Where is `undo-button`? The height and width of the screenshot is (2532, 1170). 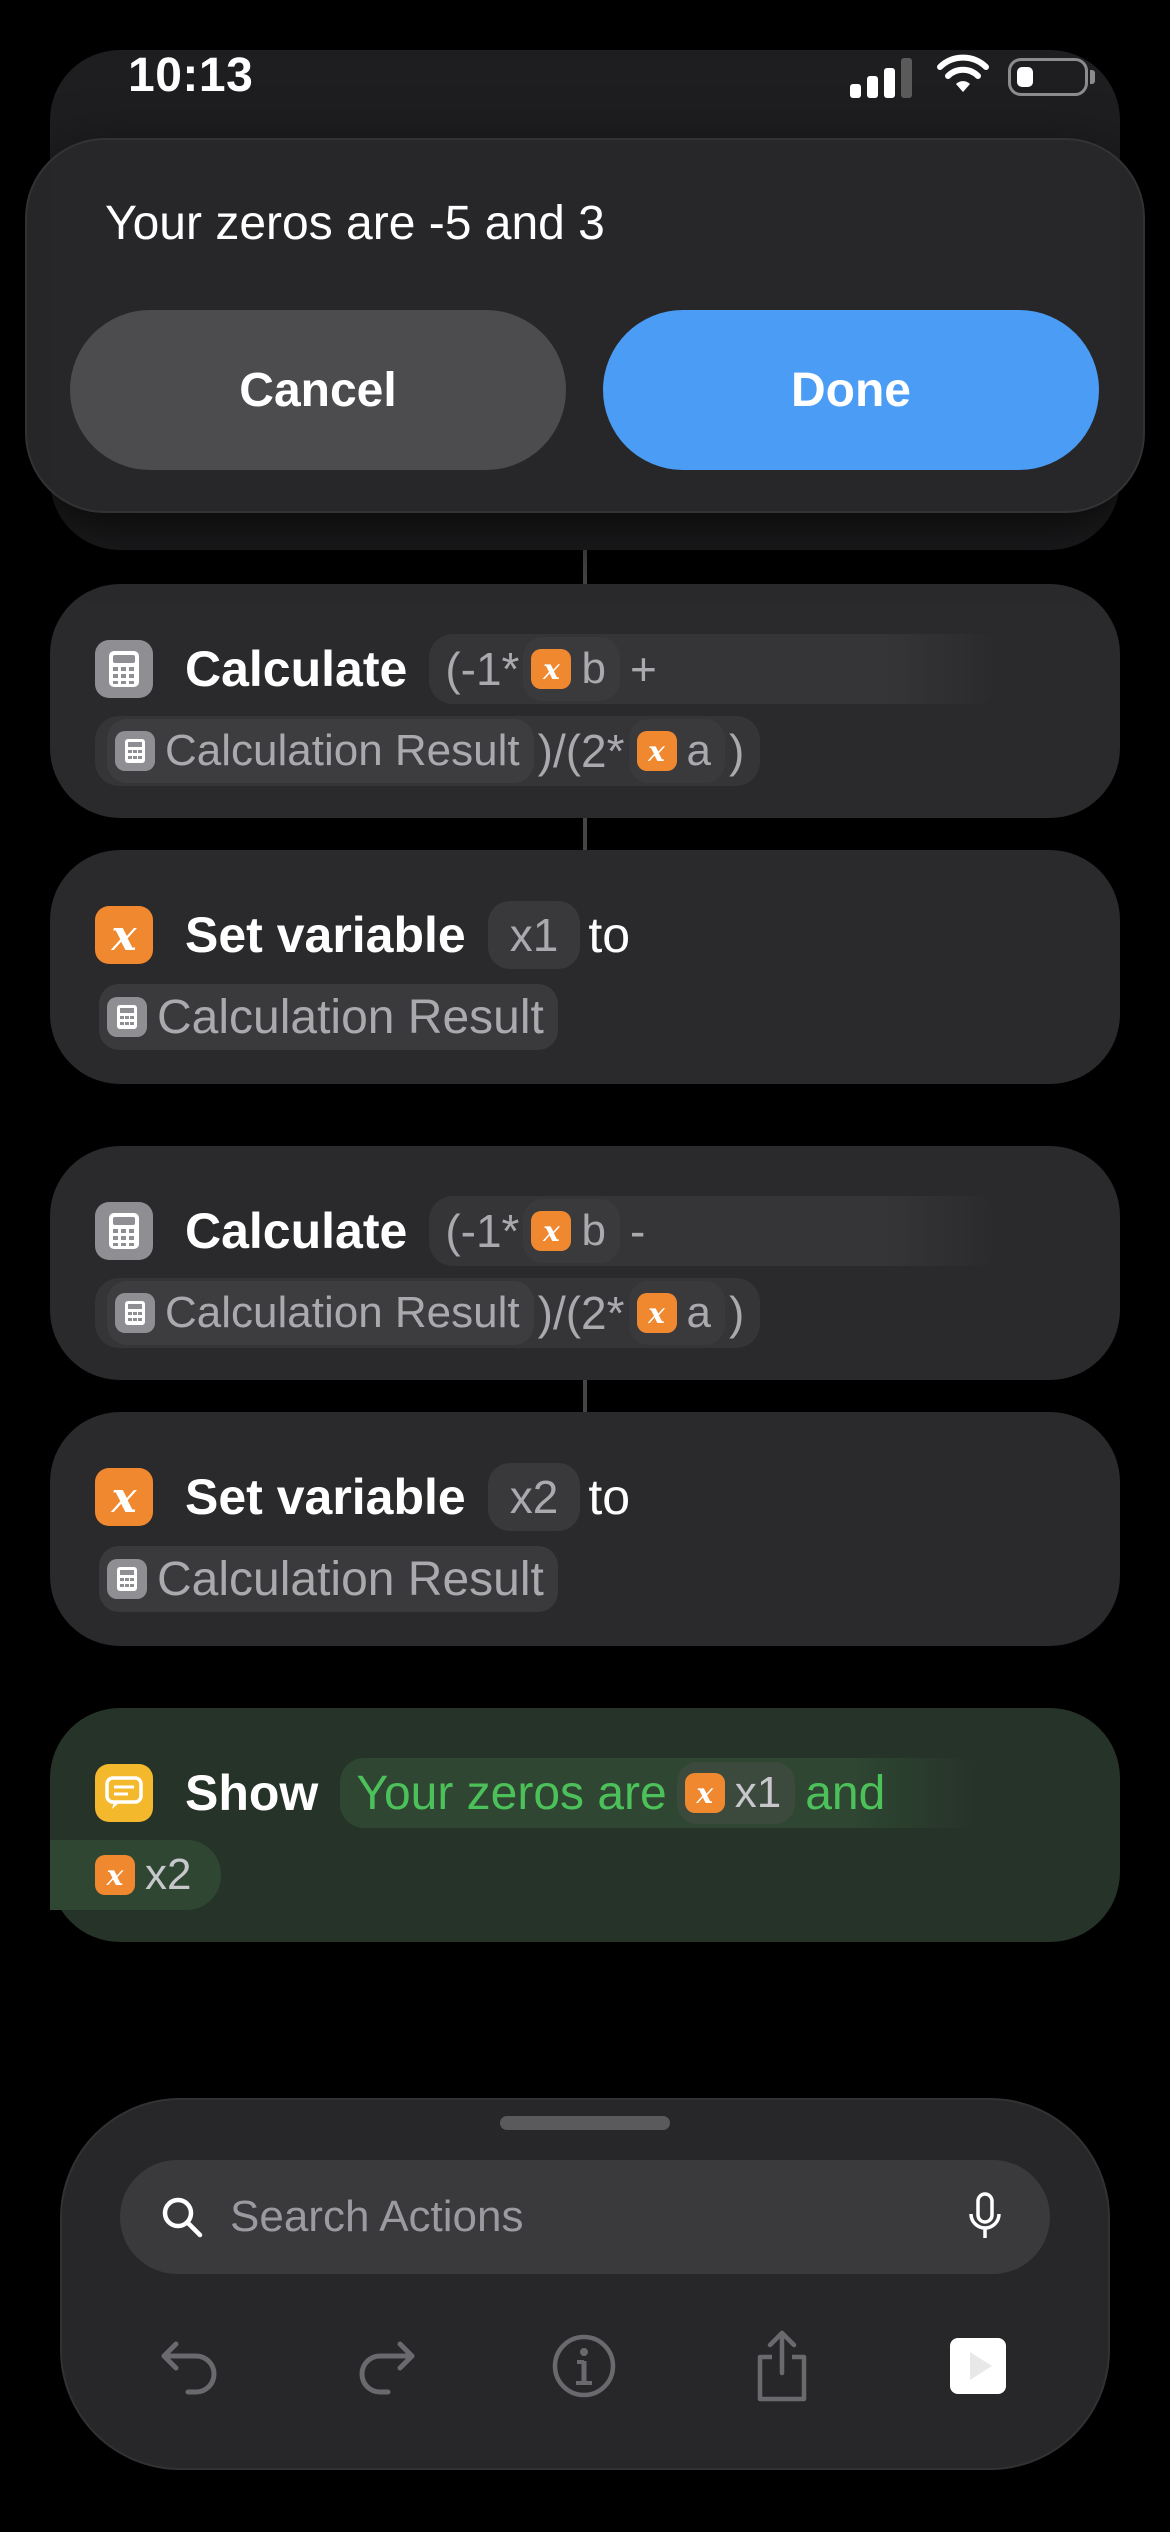
undo-button is located at coordinates (190, 2366).